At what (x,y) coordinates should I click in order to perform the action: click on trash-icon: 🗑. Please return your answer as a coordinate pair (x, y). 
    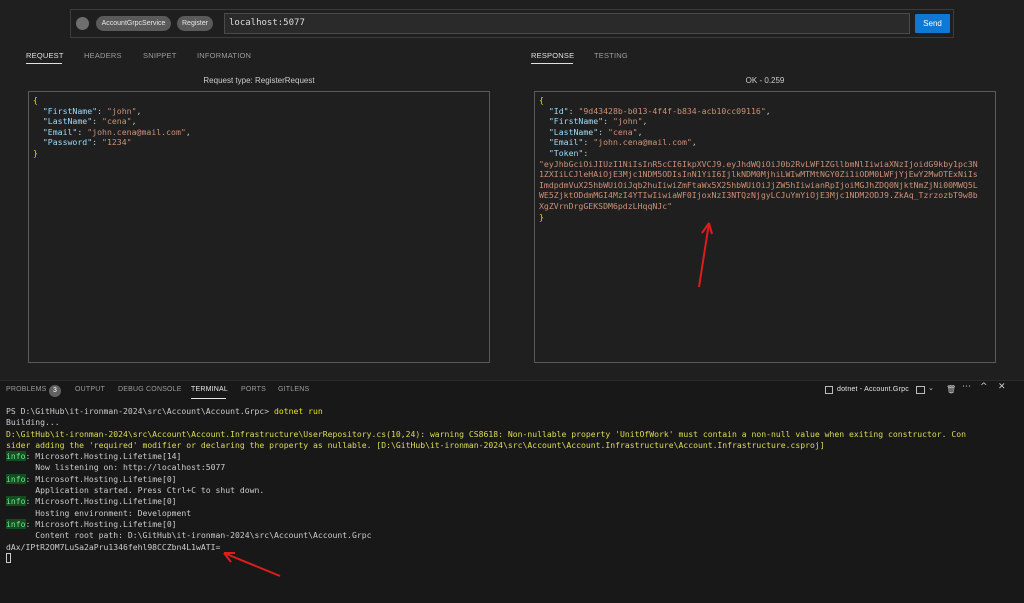
    Looking at the image, I should click on (951, 389).